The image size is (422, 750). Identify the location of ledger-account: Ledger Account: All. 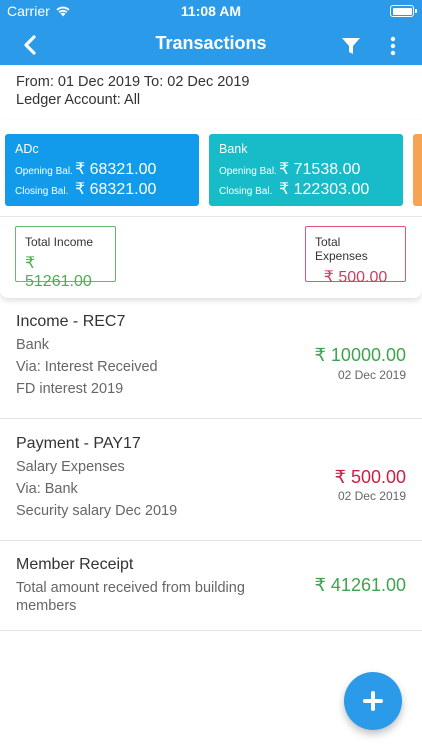
(78, 100).